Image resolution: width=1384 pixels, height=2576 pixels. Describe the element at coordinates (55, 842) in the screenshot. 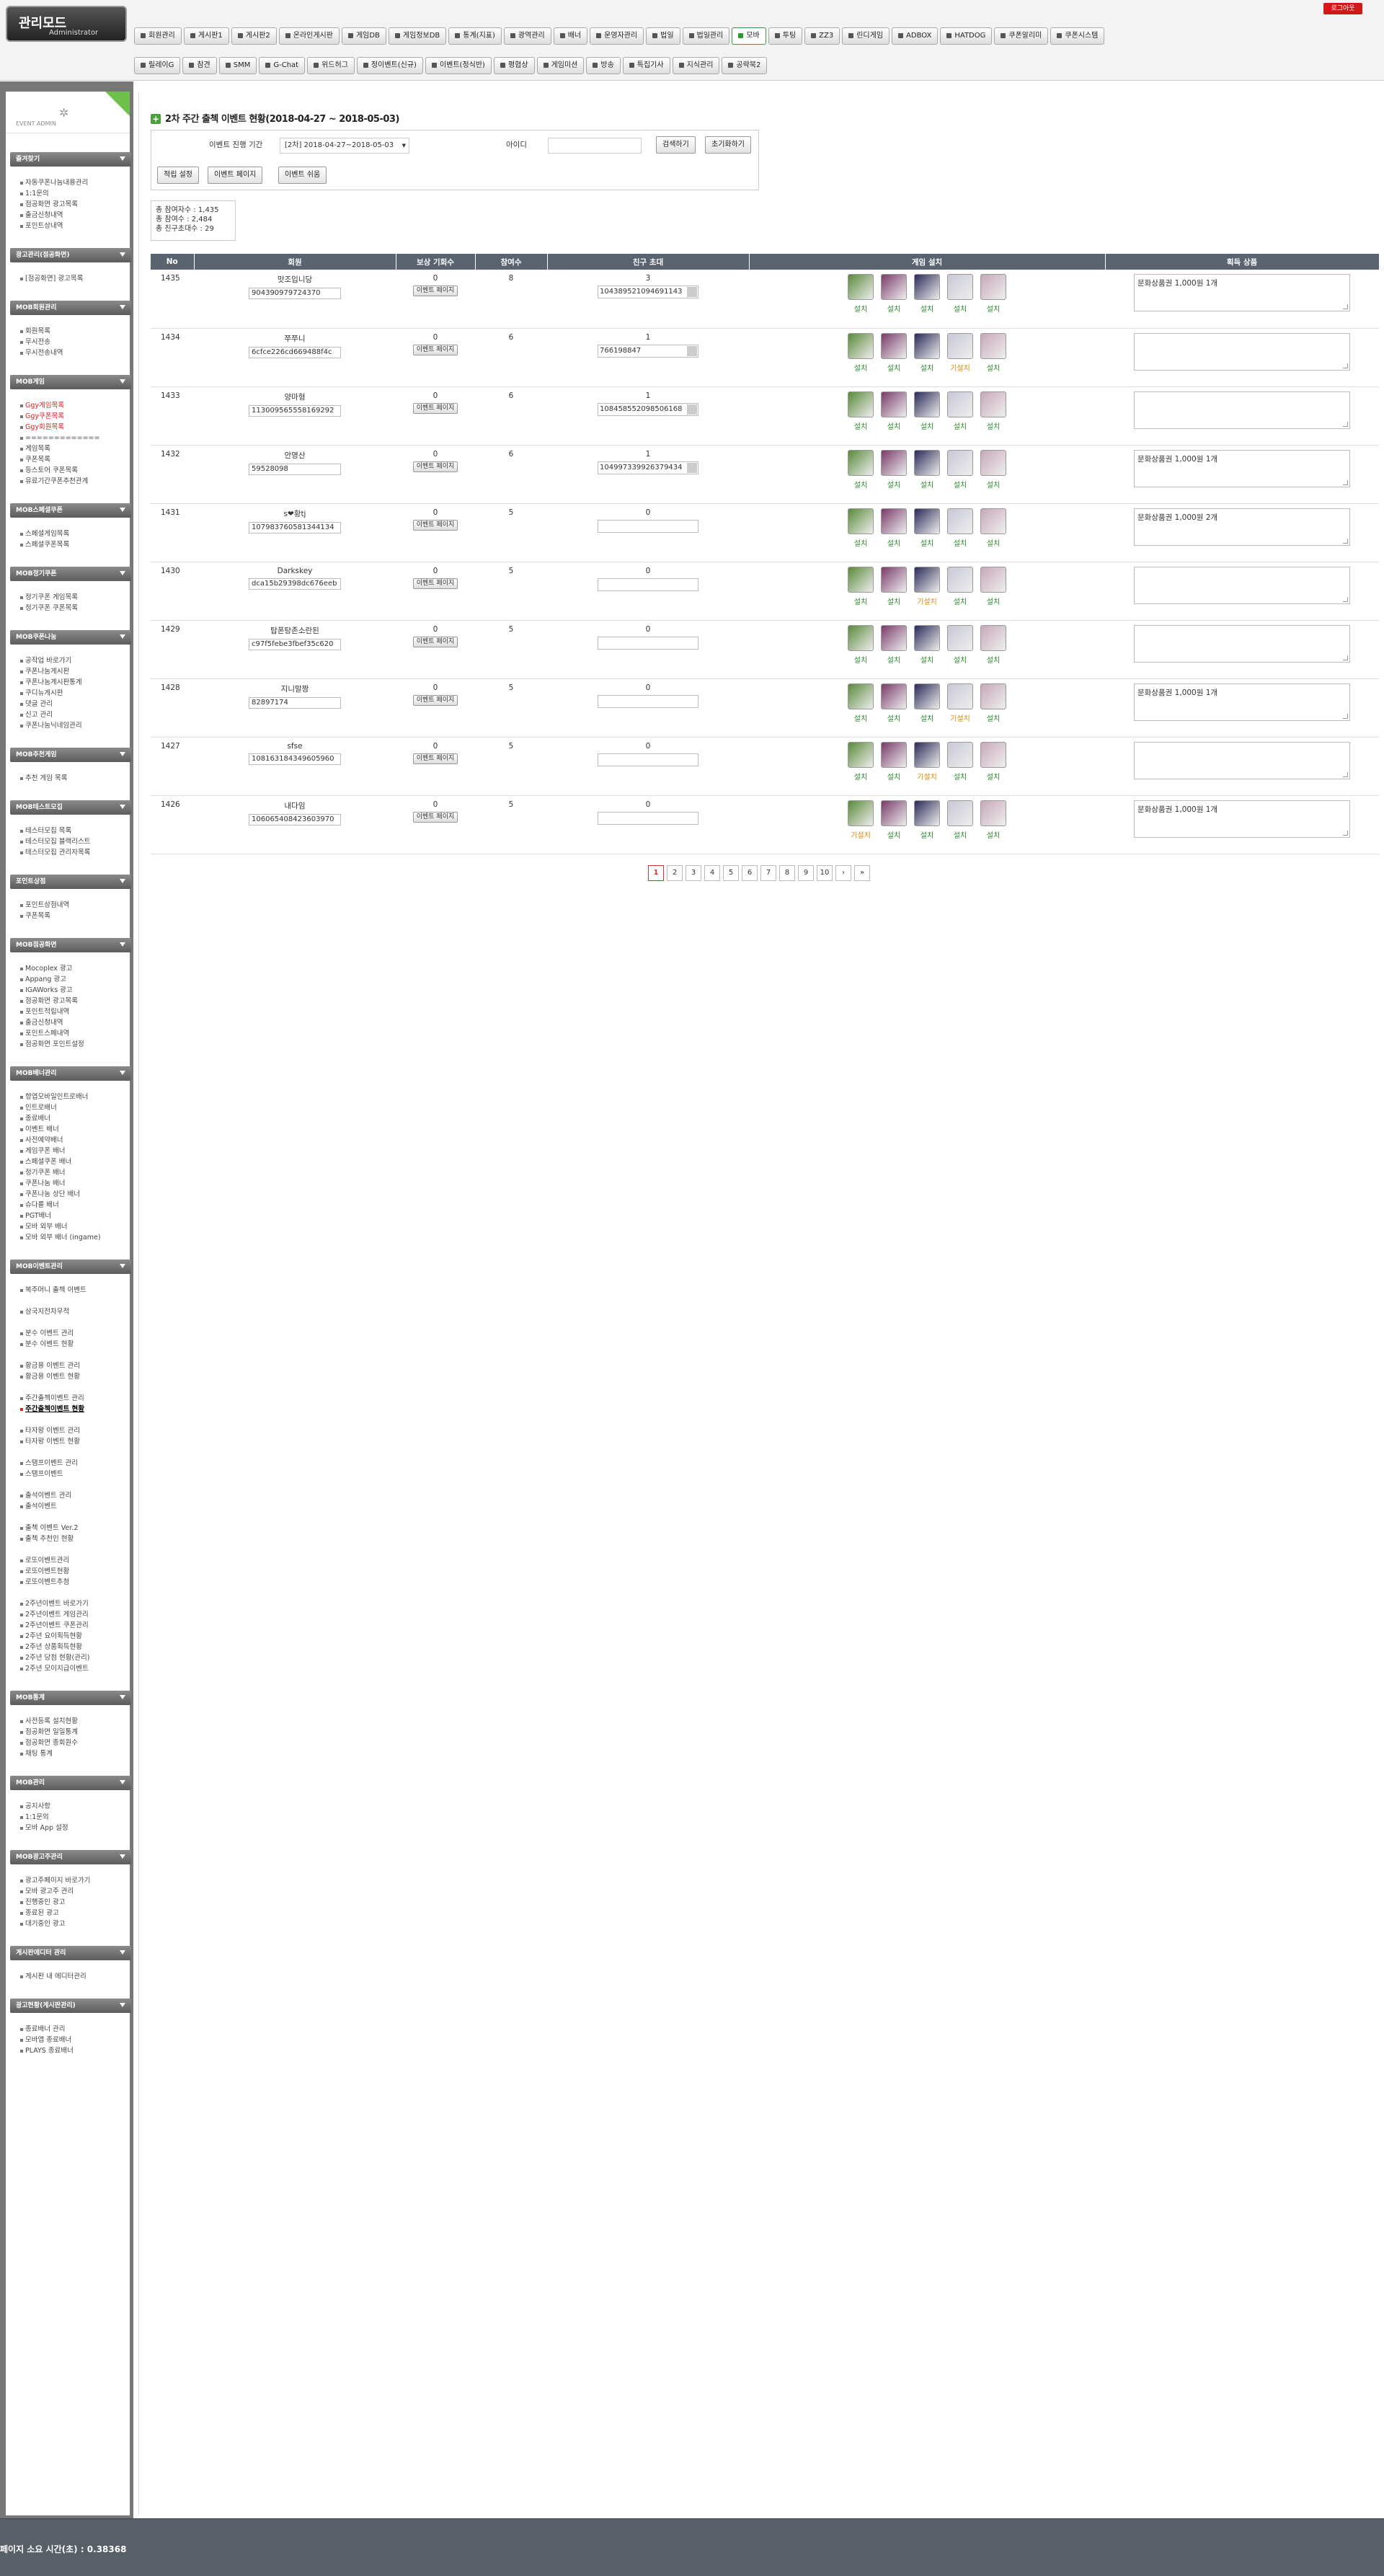

I see `sidebar-item: 테스터모집 블랙리스트` at that location.